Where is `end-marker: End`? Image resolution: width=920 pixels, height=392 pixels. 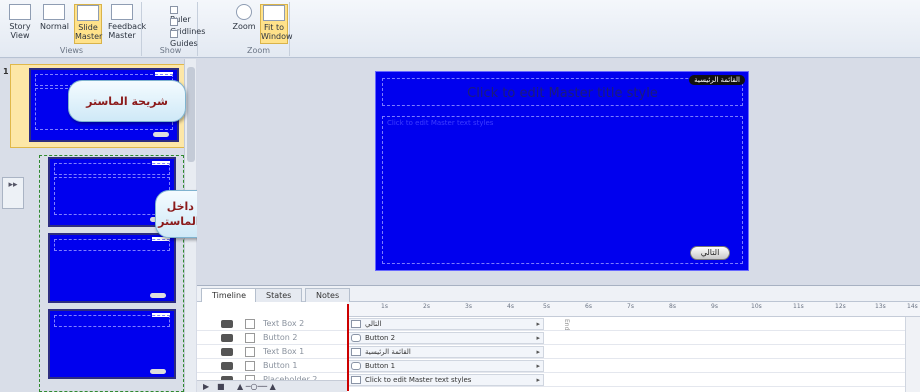
end-marker: End is located at coordinates (566, 324).